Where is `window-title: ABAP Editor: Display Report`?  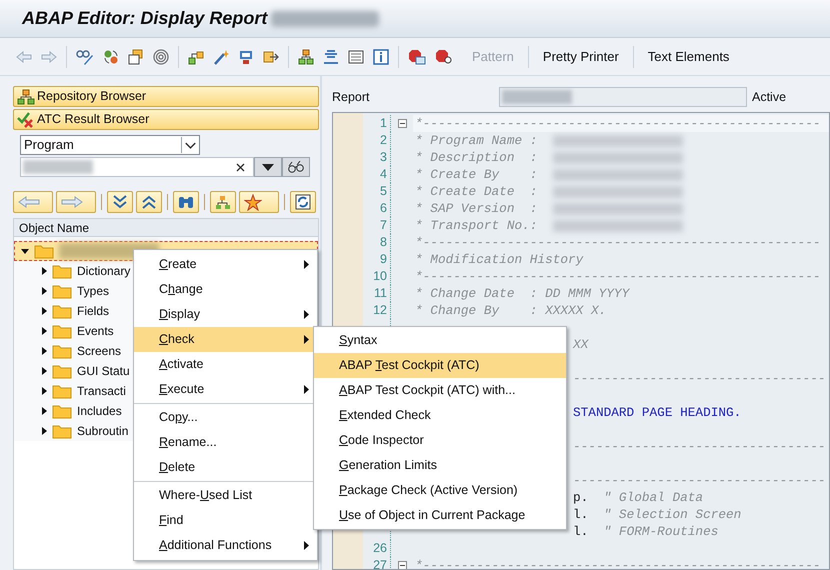
window-title: ABAP Editor: Display Report is located at coordinates (145, 18).